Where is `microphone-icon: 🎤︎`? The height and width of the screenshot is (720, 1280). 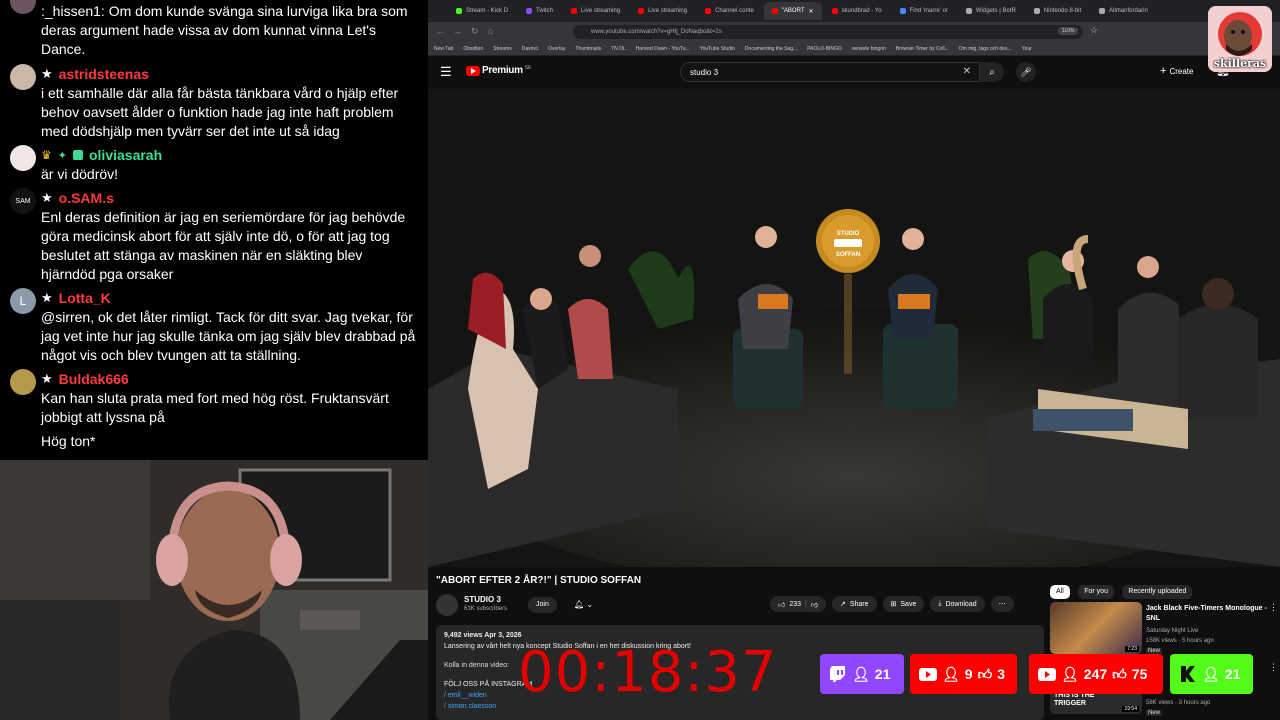
microphone-icon: 🎤︎ is located at coordinates (1026, 72).